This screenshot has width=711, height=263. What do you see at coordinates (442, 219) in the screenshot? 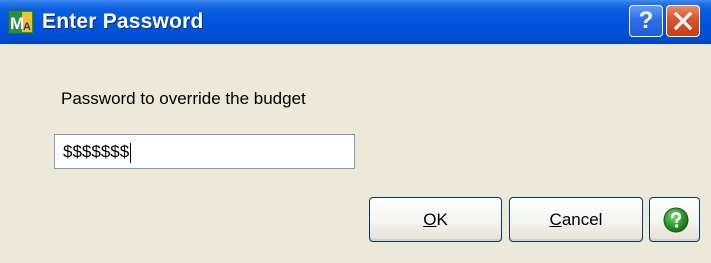
I see `ok-label-rest: K` at bounding box center [442, 219].